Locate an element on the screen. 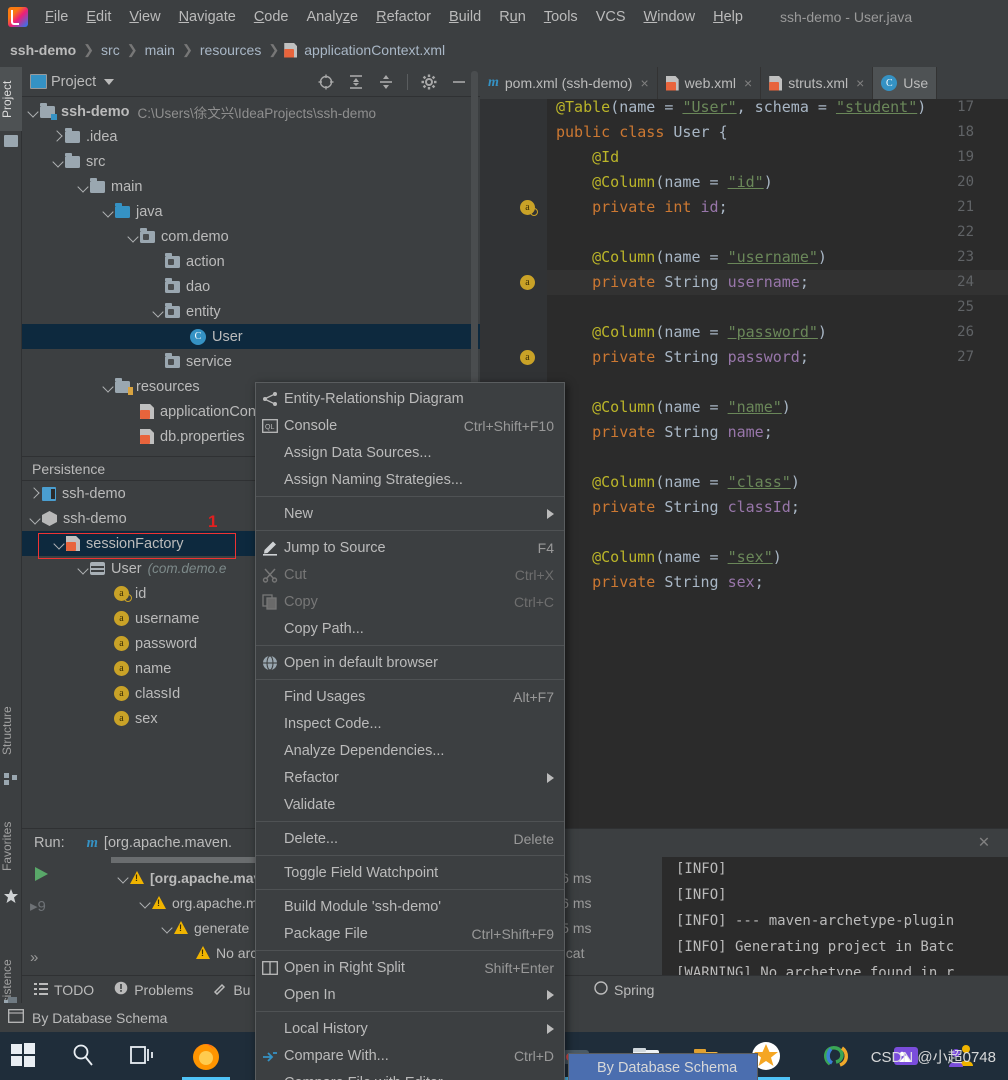 The image size is (1008, 1080). menu-code: Code is located at coordinates (271, 17).